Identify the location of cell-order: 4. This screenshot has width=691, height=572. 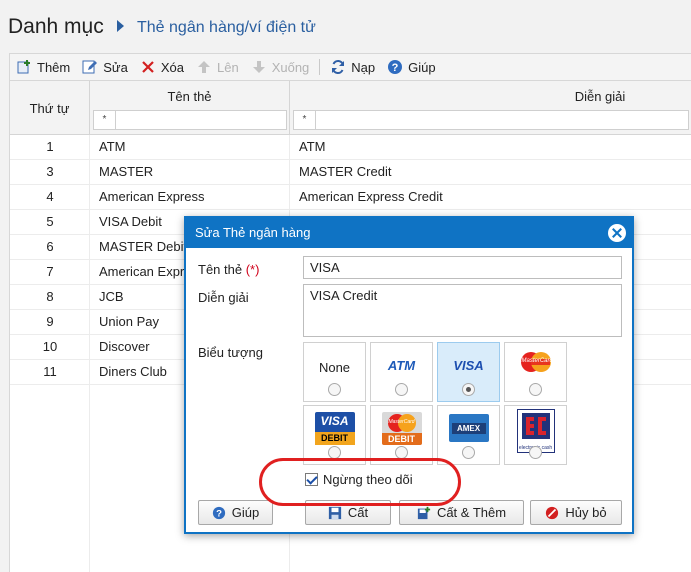
(50, 196).